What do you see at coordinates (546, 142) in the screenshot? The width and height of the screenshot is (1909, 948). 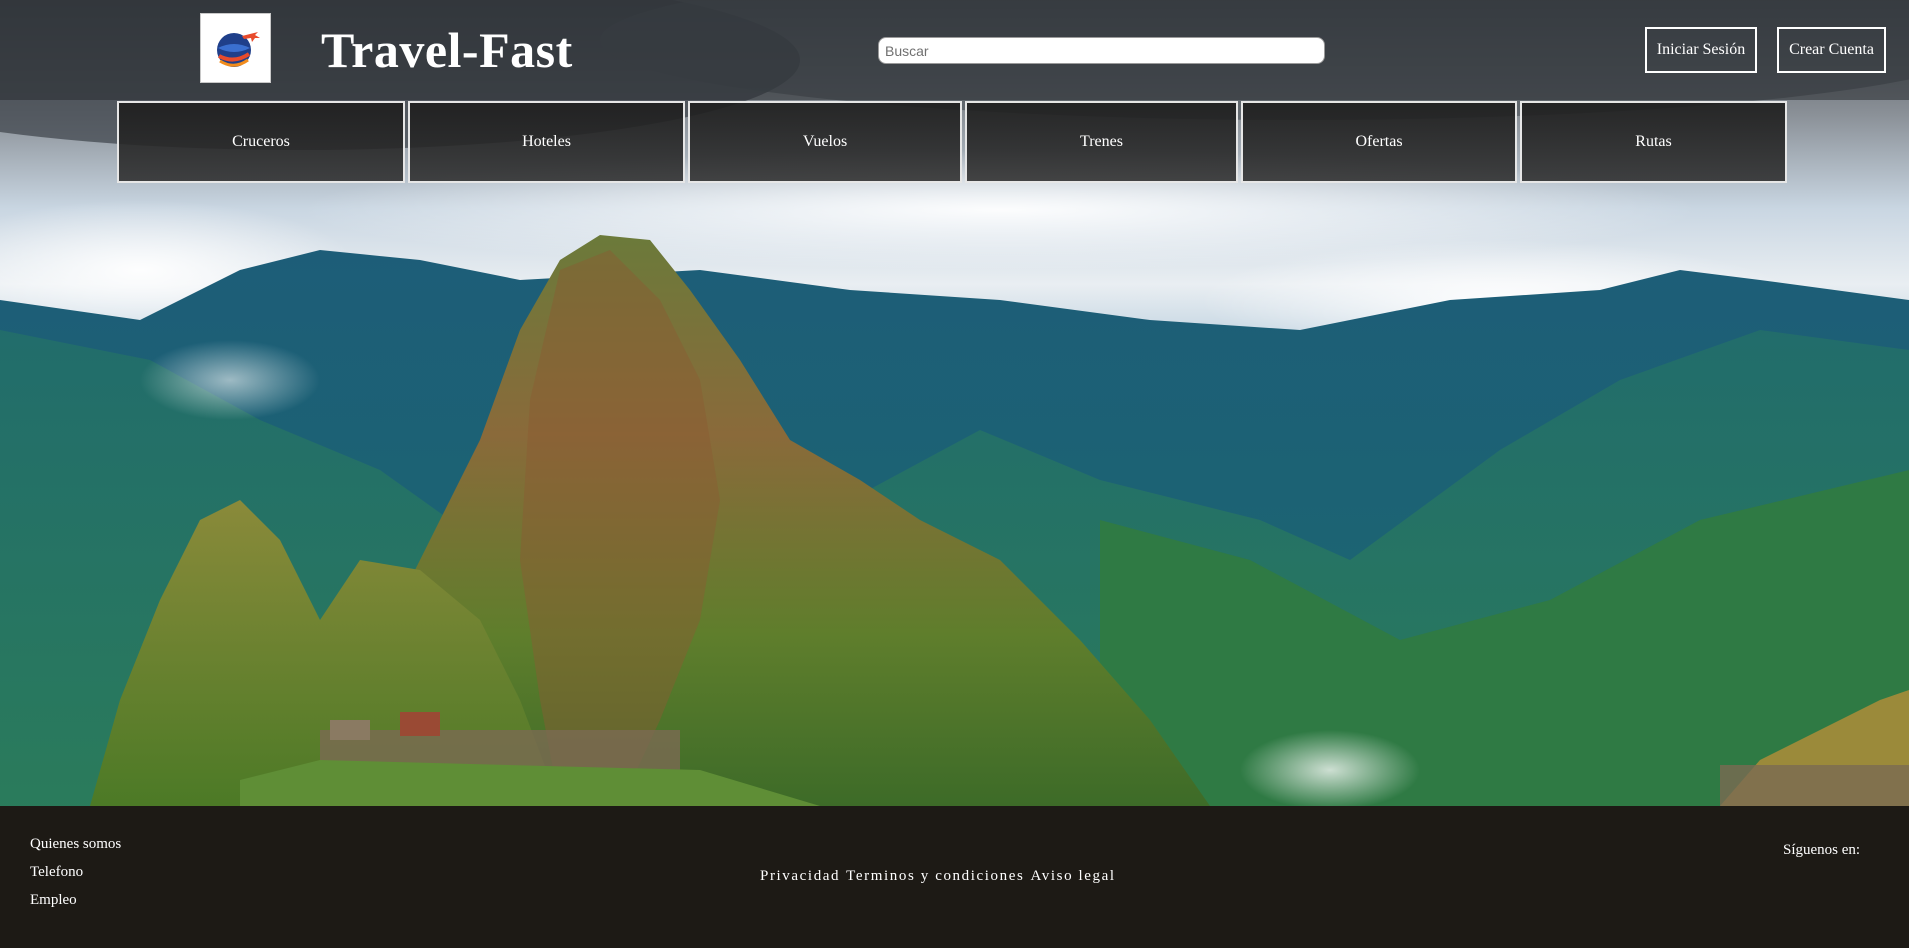 I see `nav-item-hoteles: Hoteles` at bounding box center [546, 142].